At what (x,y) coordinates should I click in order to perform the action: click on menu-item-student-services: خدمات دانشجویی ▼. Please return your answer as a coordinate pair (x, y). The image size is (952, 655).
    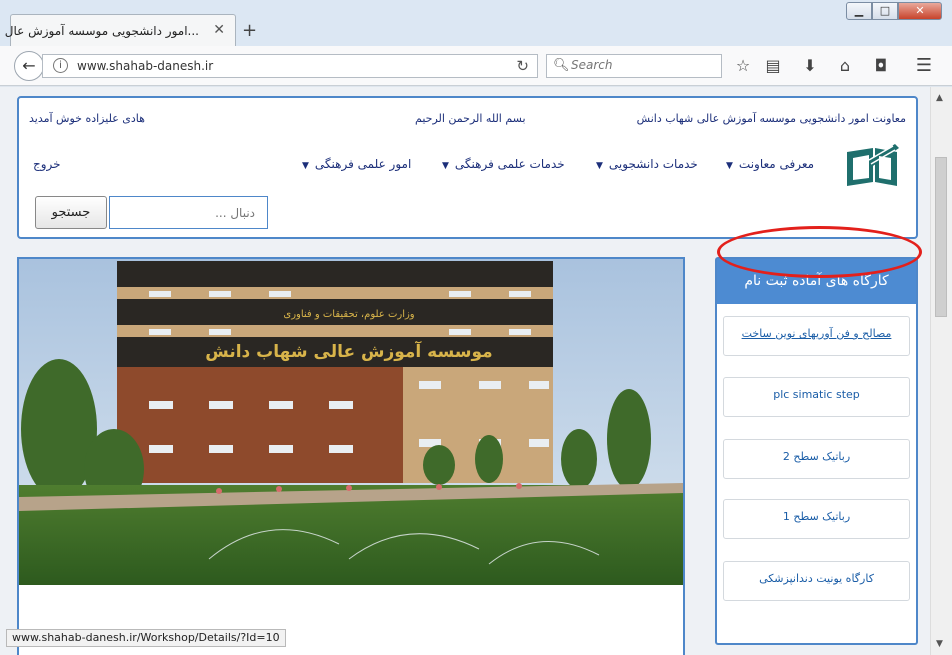
    Looking at the image, I should click on (647, 164).